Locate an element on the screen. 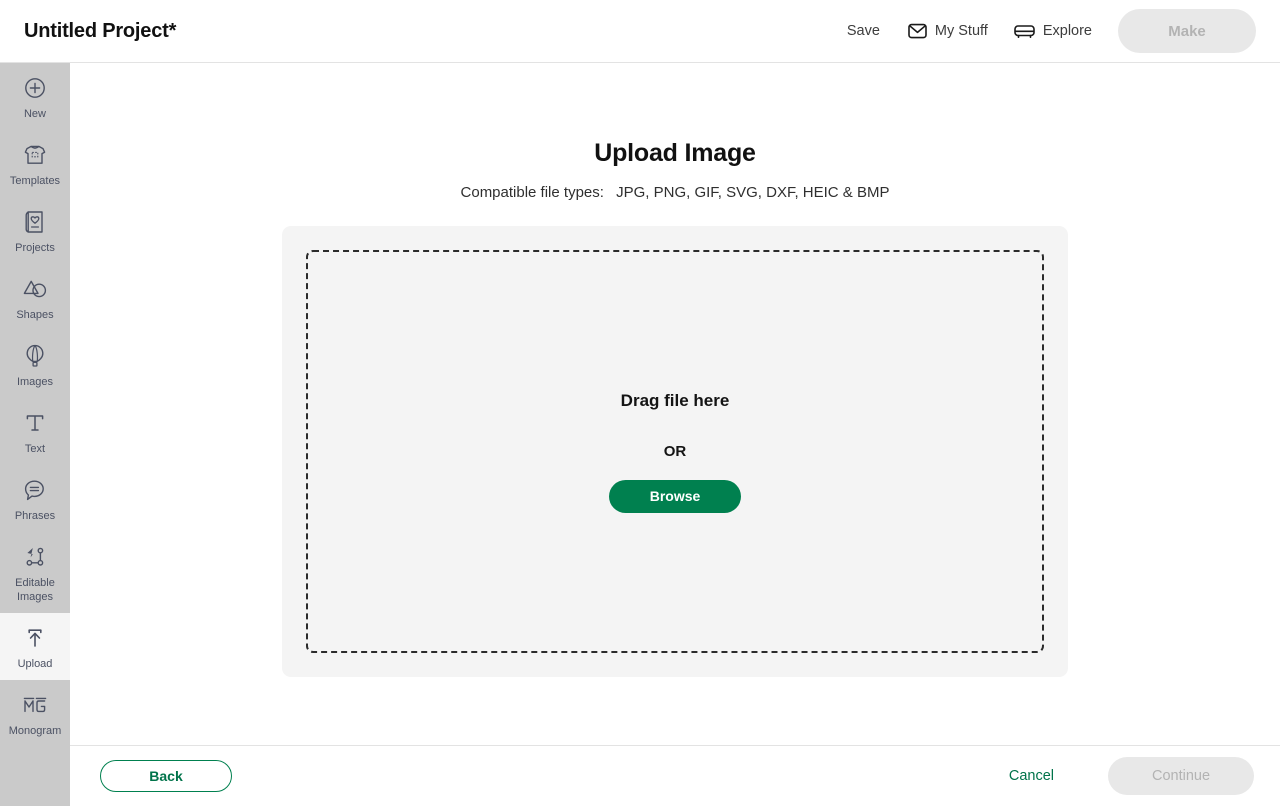 This screenshot has width=1280, height=806. or-separator-text: OR is located at coordinates (675, 451).